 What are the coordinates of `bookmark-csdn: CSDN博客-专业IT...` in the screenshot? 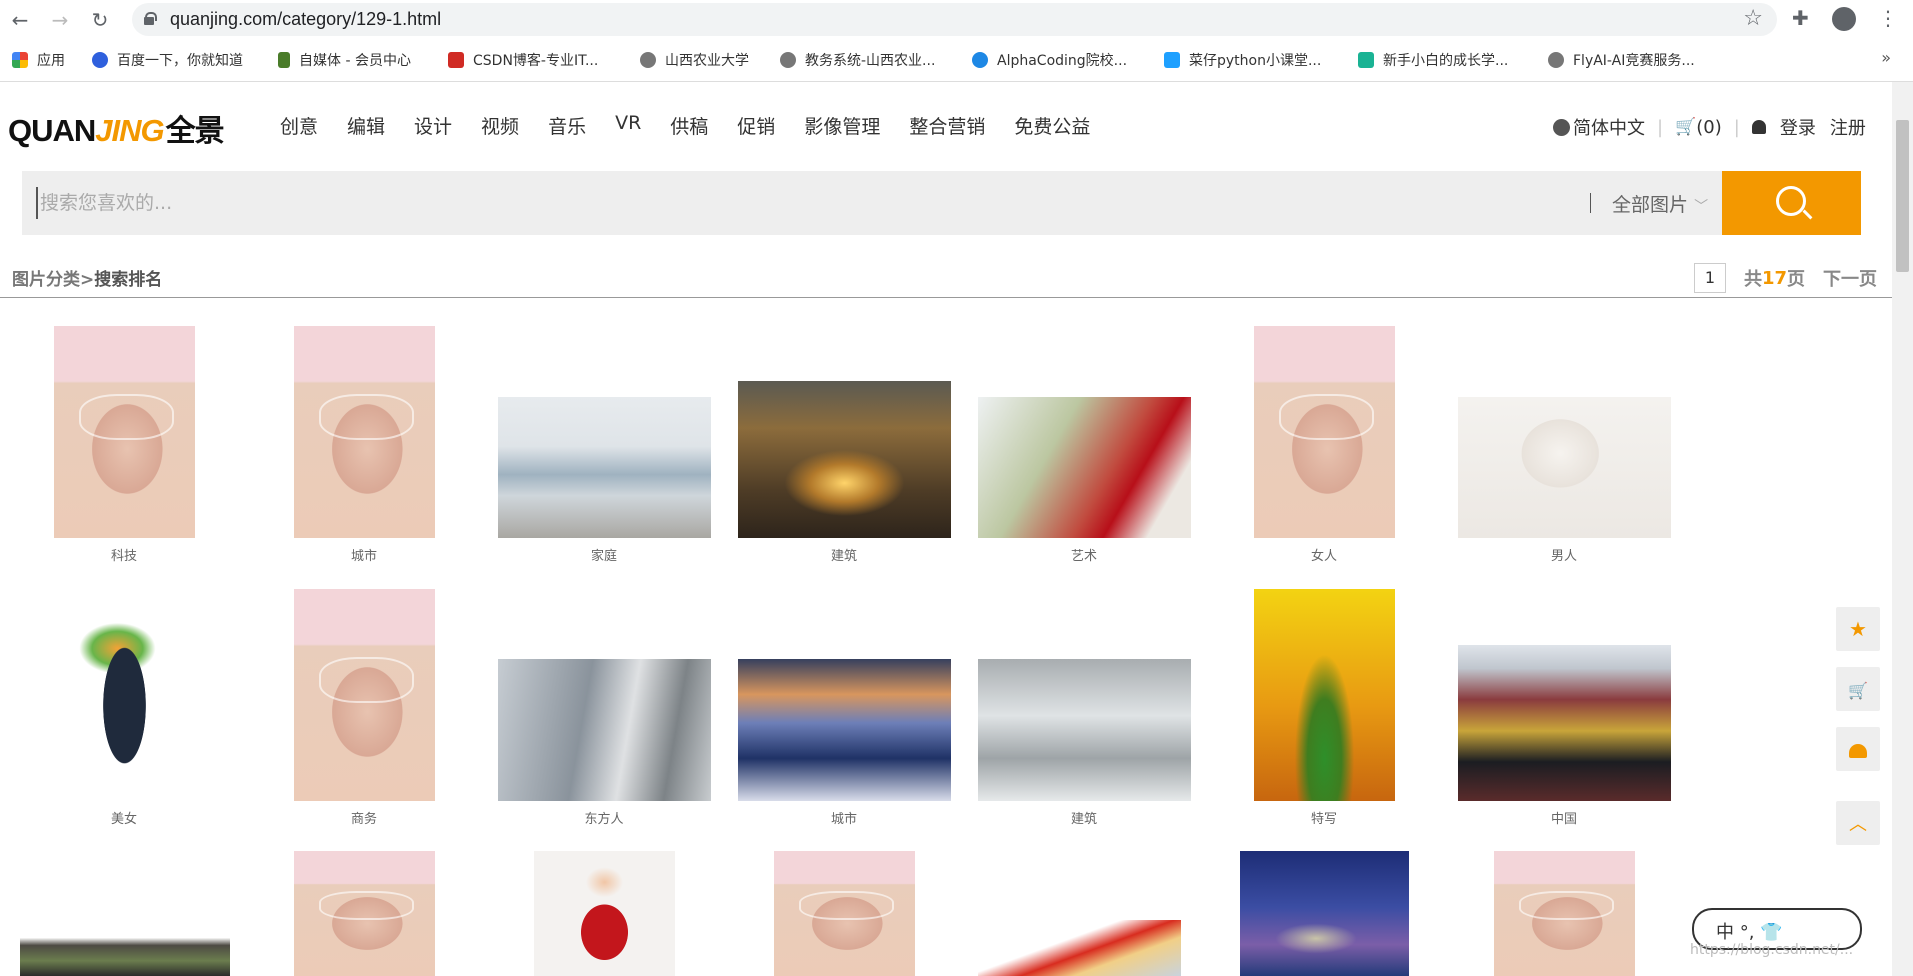 It's located at (523, 60).